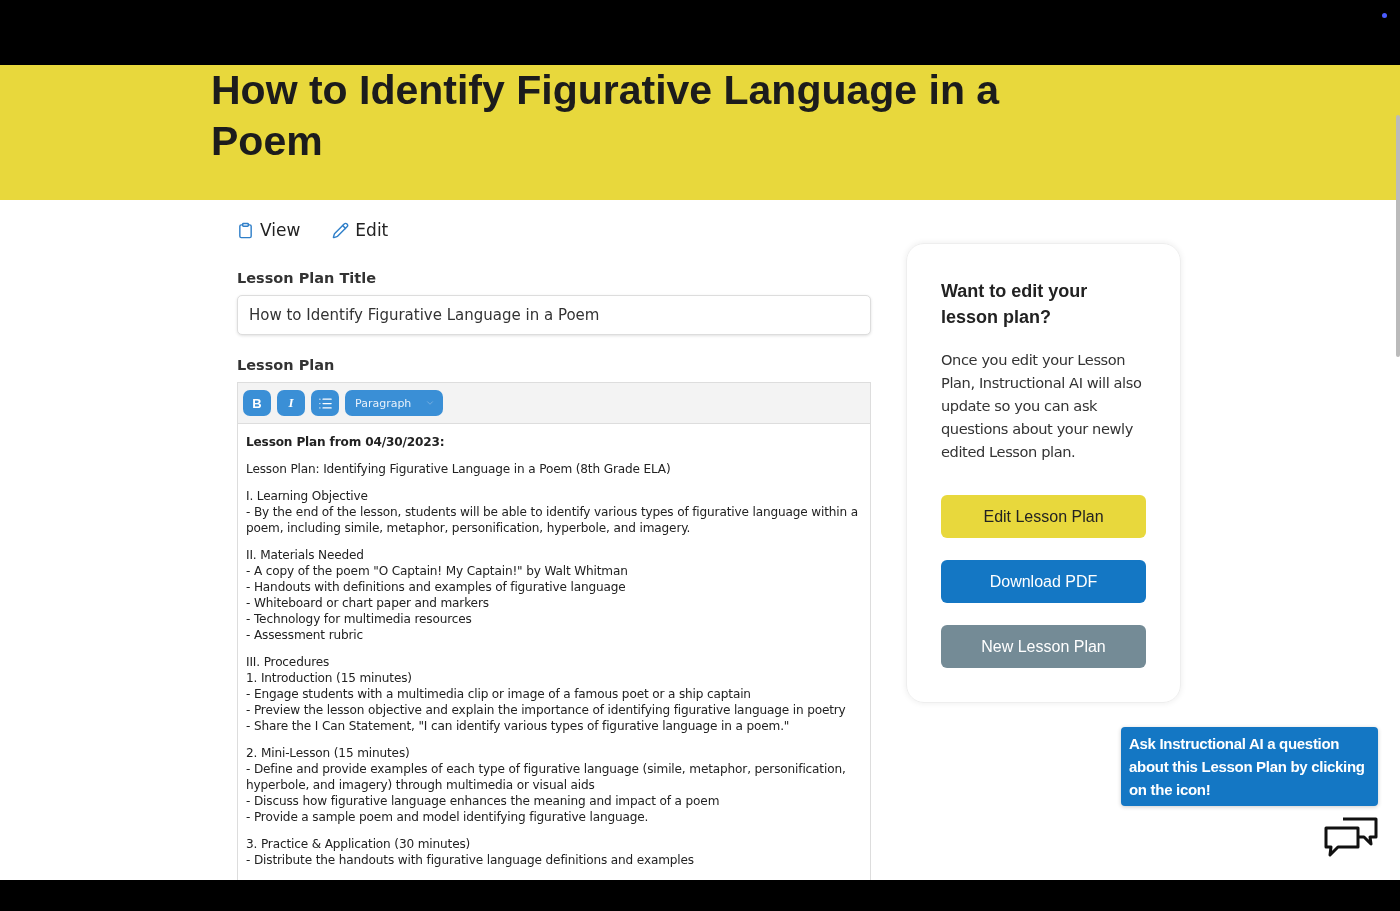 The width and height of the screenshot is (1400, 911). I want to click on editor-text-line: - Discuss how figurative language enhances the meaning and impact of a poem, so click(483, 801).